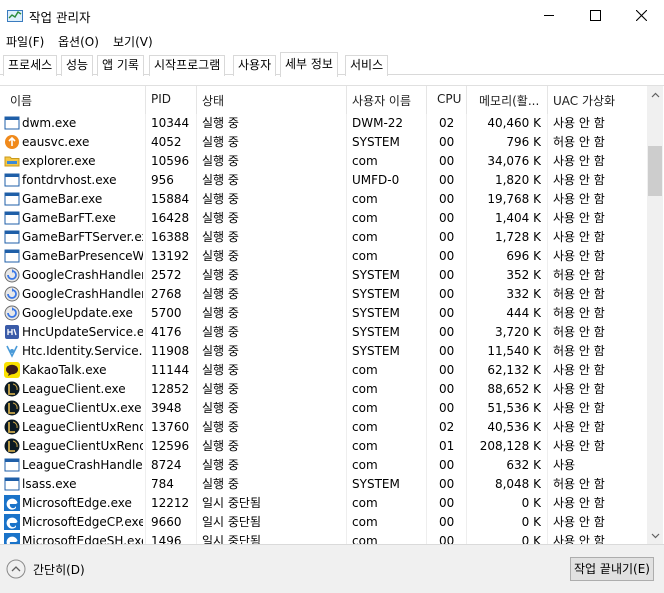 This screenshot has width=664, height=593. I want to click on fewer-details-link: 간단히(D), so click(59, 569).